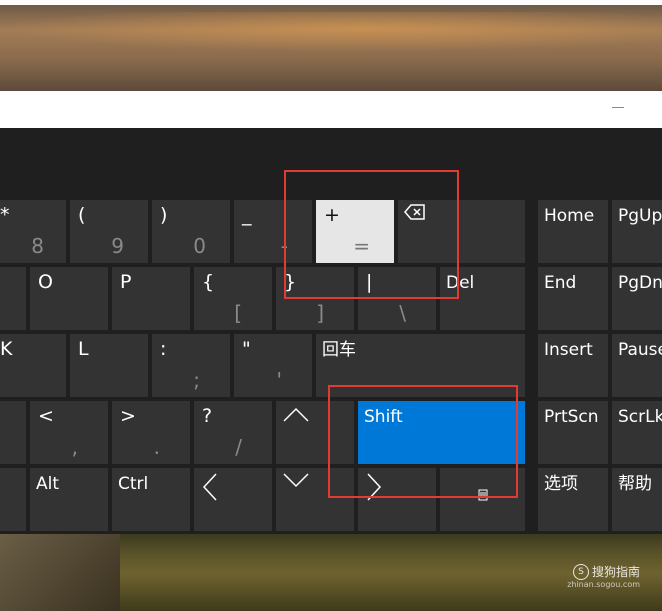 This screenshot has width=662, height=611. I want to click on key-label: 回车, so click(339, 350).